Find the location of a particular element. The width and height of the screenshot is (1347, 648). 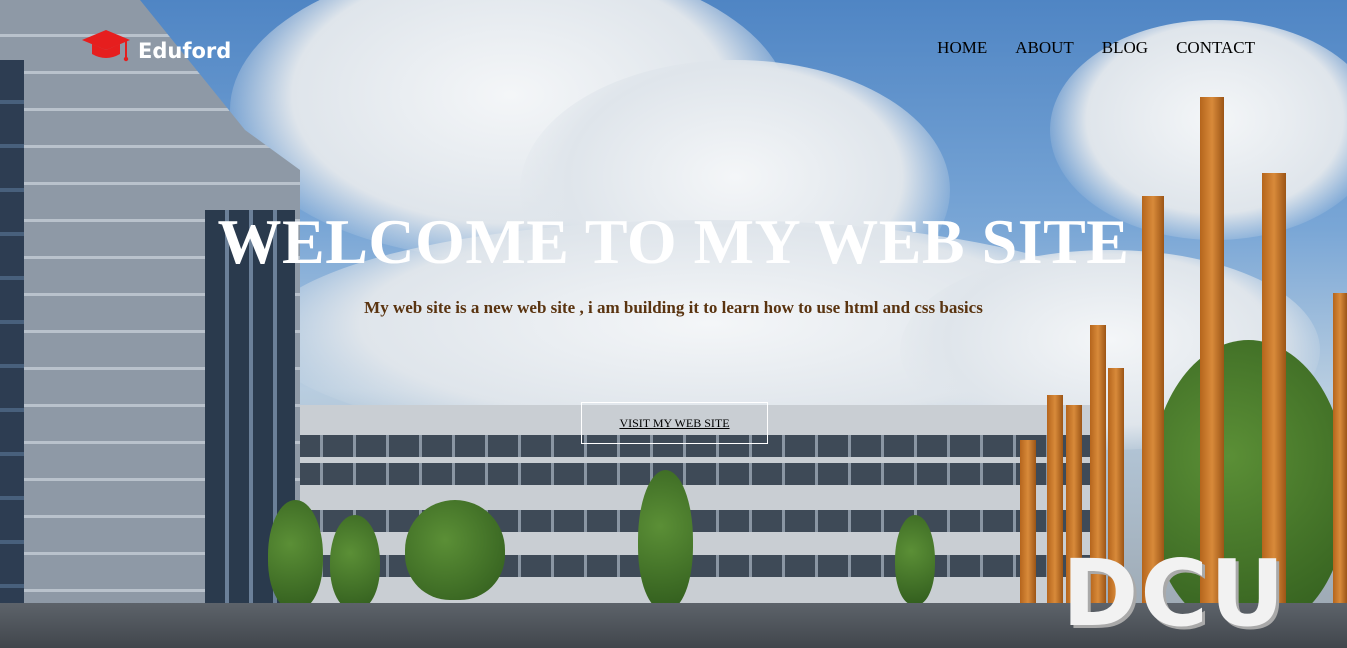

nav-blog: BLOG is located at coordinates (1125, 48).